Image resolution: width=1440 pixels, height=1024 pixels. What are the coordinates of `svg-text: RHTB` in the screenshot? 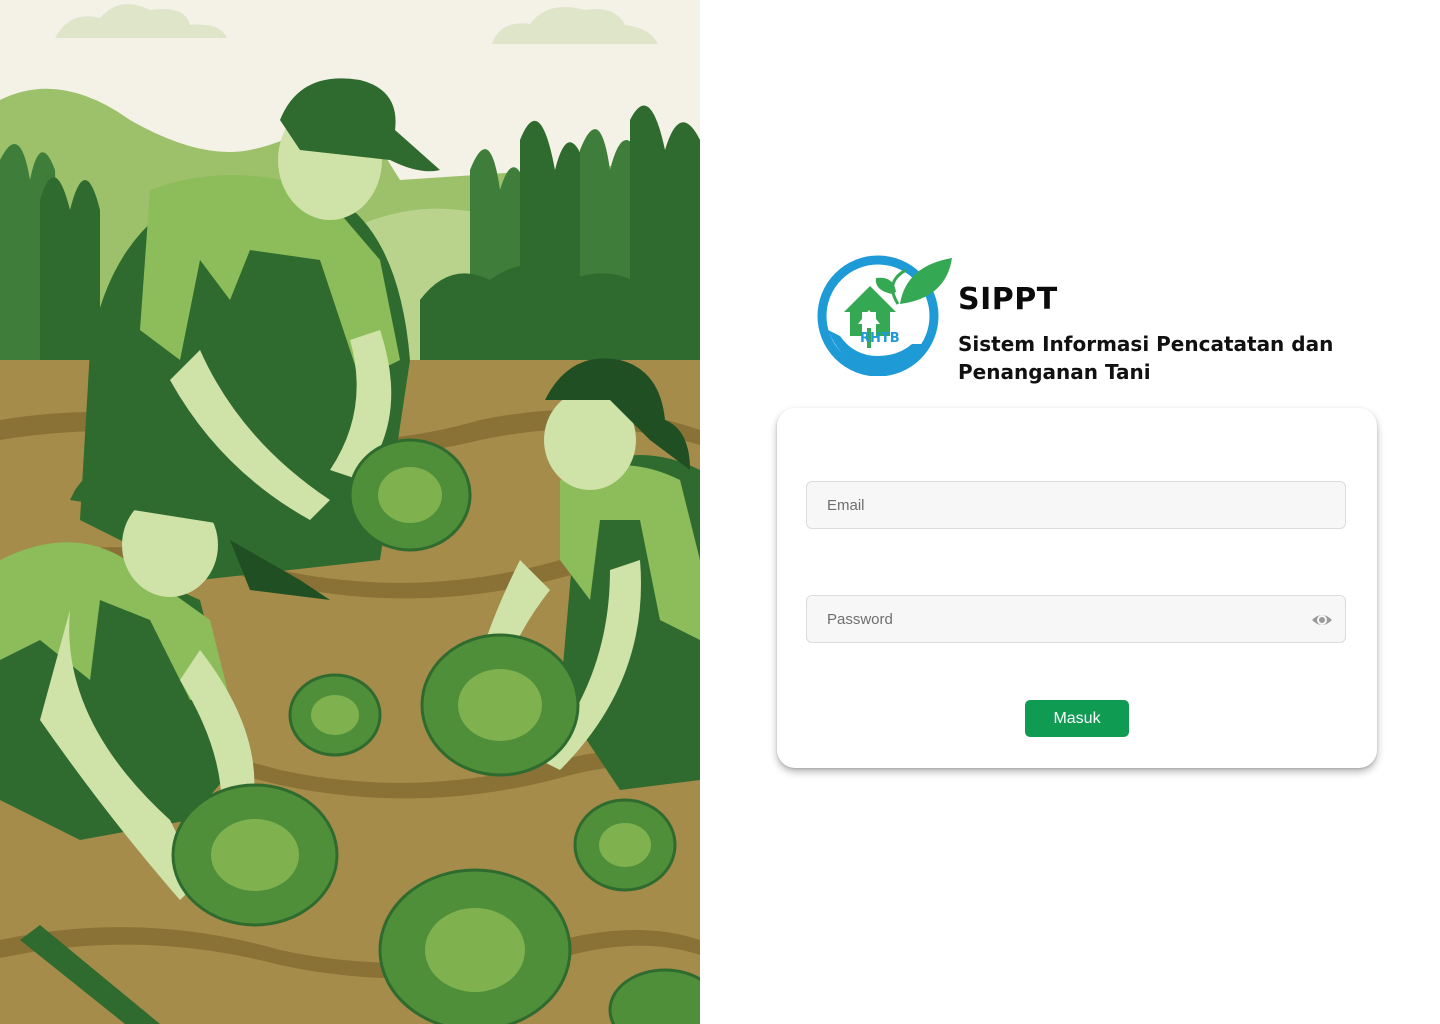 It's located at (880, 338).